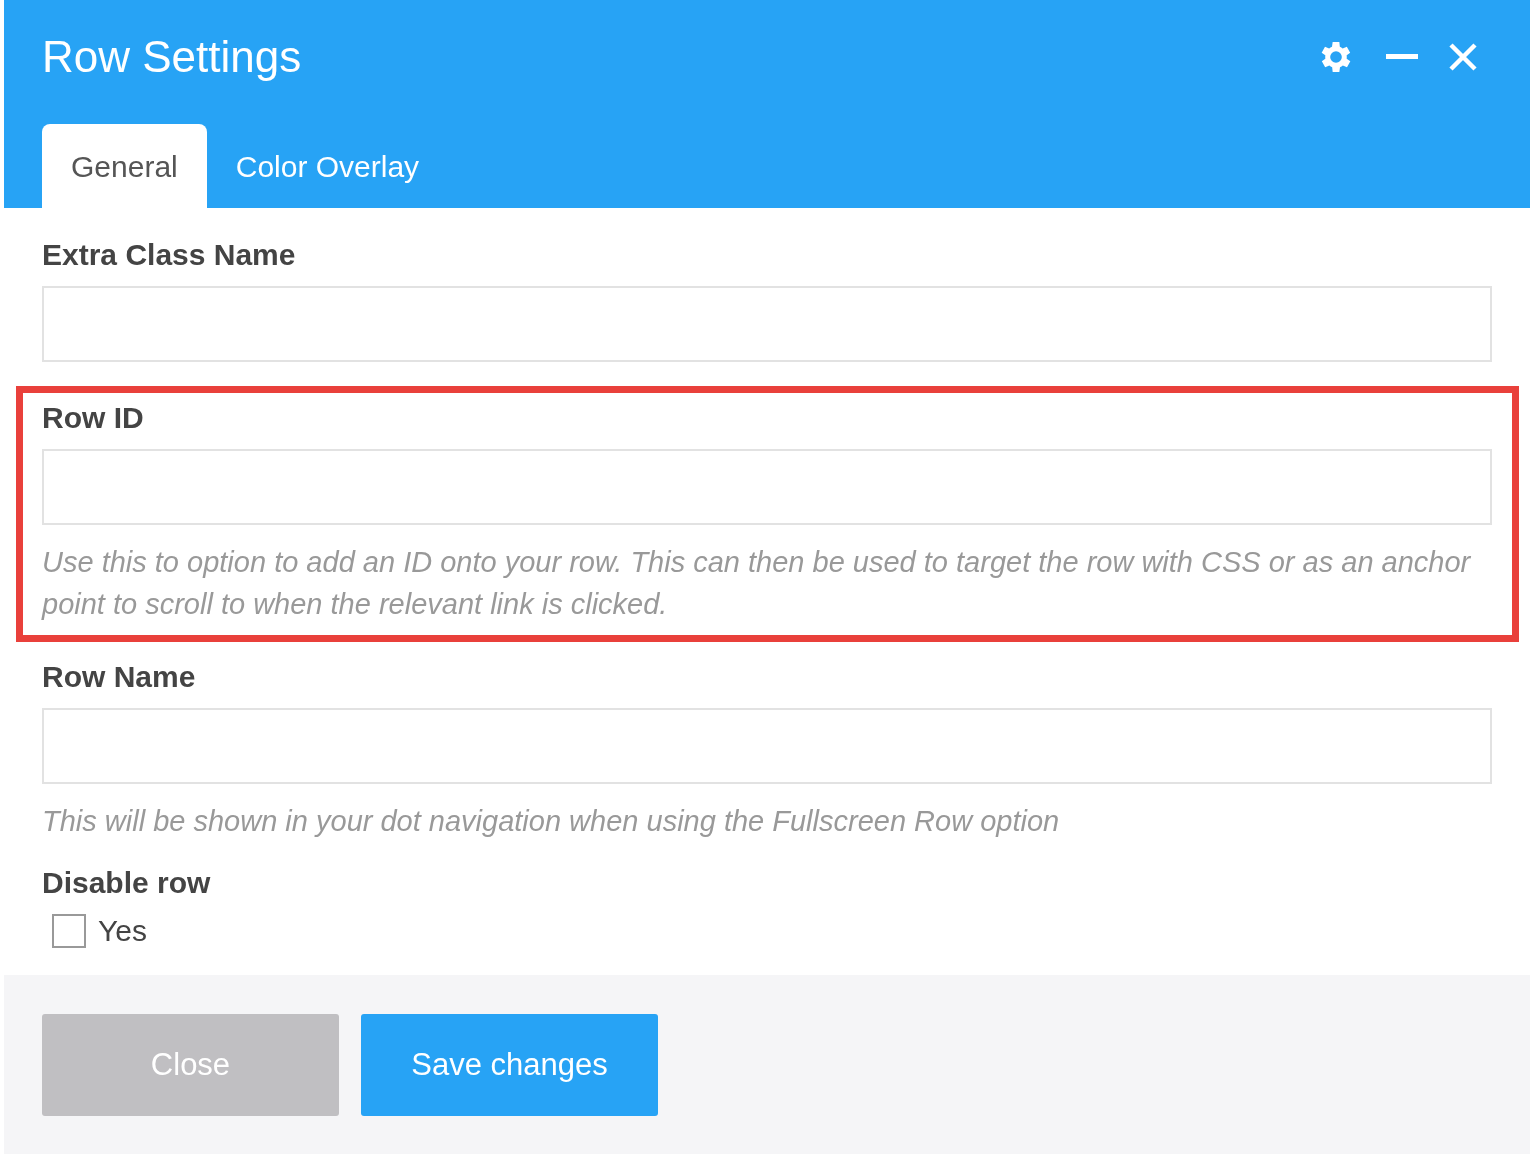  What do you see at coordinates (1463, 57) in the screenshot?
I see `close-icon` at bounding box center [1463, 57].